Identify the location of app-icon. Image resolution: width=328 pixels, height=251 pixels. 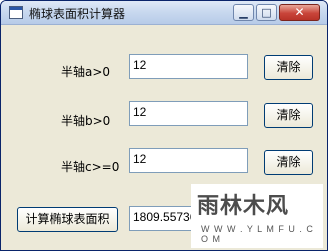
(16, 12).